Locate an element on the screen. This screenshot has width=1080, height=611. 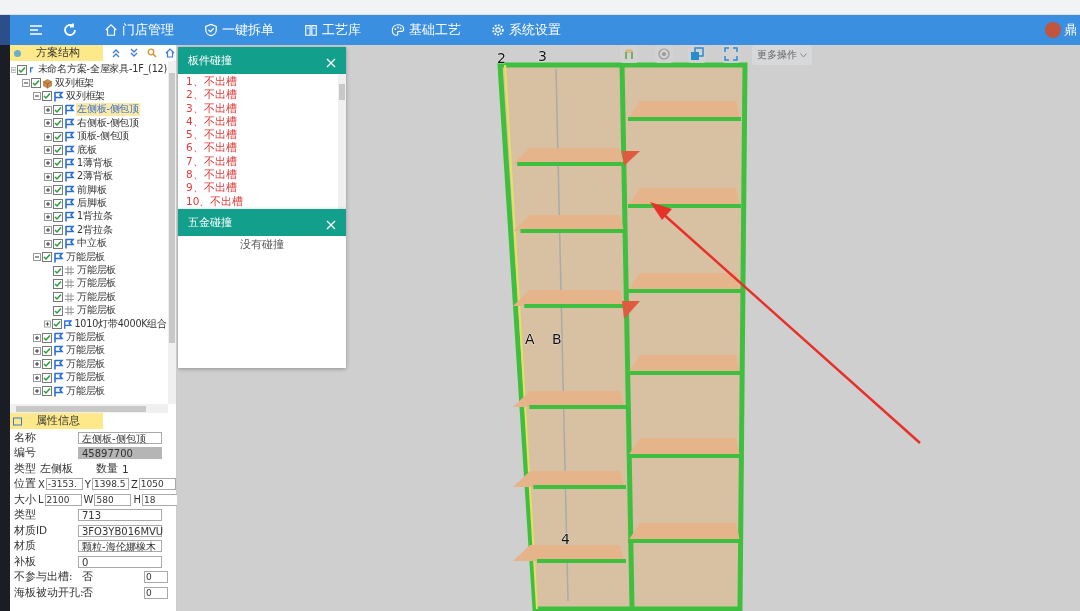
panel-tab: 方案结构 is located at coordinates (56, 53).